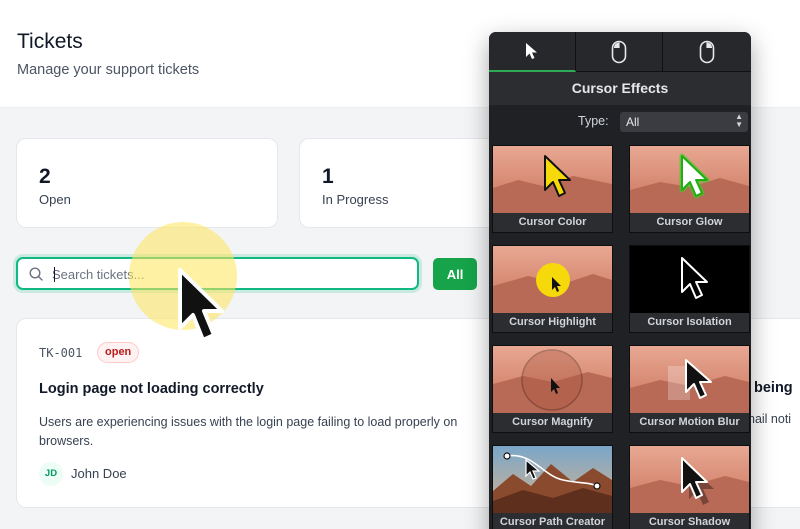  Describe the element at coordinates (61, 353) in the screenshot. I see `ticket-id: TK-001` at that location.